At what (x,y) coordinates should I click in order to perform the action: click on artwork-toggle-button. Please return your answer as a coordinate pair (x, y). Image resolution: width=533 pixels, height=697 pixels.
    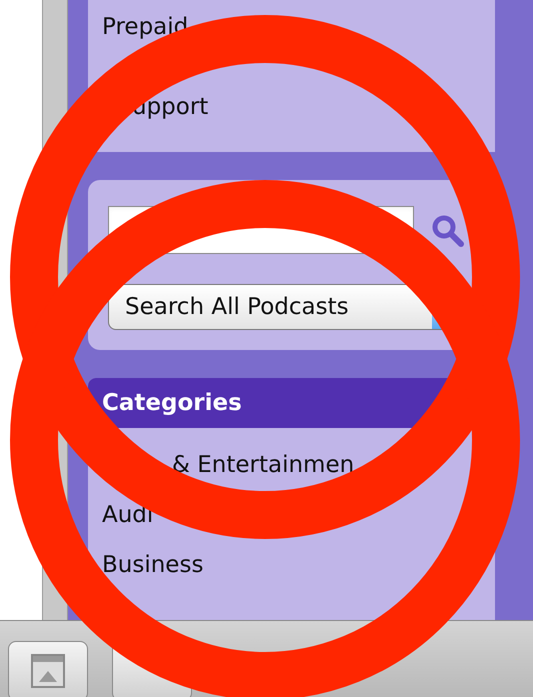
    Looking at the image, I should click on (48, 669).